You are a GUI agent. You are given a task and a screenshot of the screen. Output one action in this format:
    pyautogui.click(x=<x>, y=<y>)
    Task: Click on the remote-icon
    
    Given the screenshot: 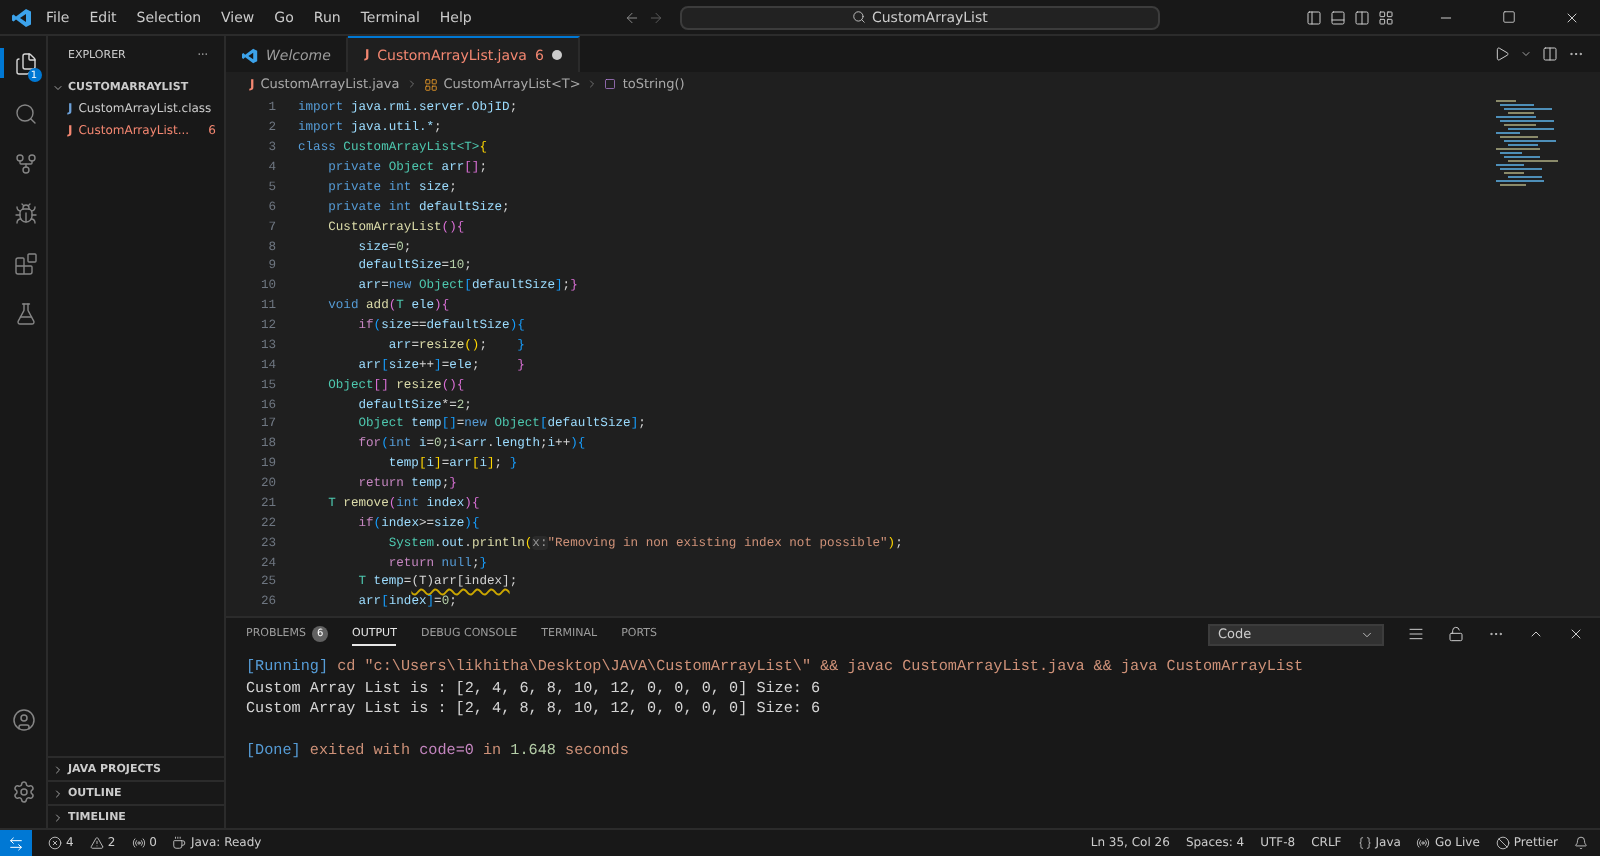 What is the action you would take?
    pyautogui.click(x=16, y=843)
    